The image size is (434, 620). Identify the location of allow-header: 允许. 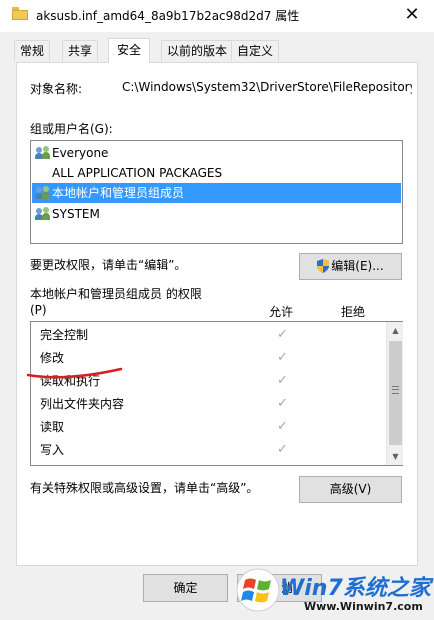
(281, 312).